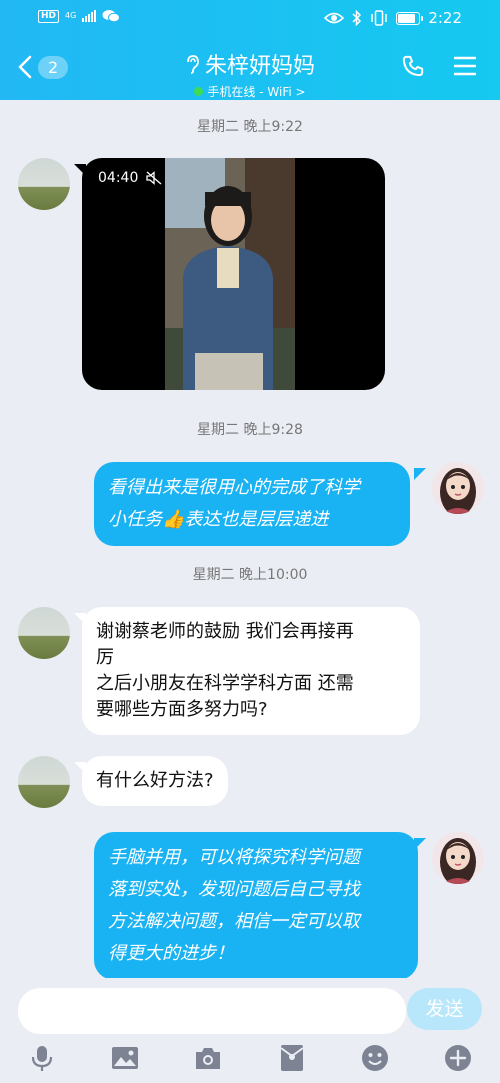  I want to click on emoji-icon, so click(375, 1058).